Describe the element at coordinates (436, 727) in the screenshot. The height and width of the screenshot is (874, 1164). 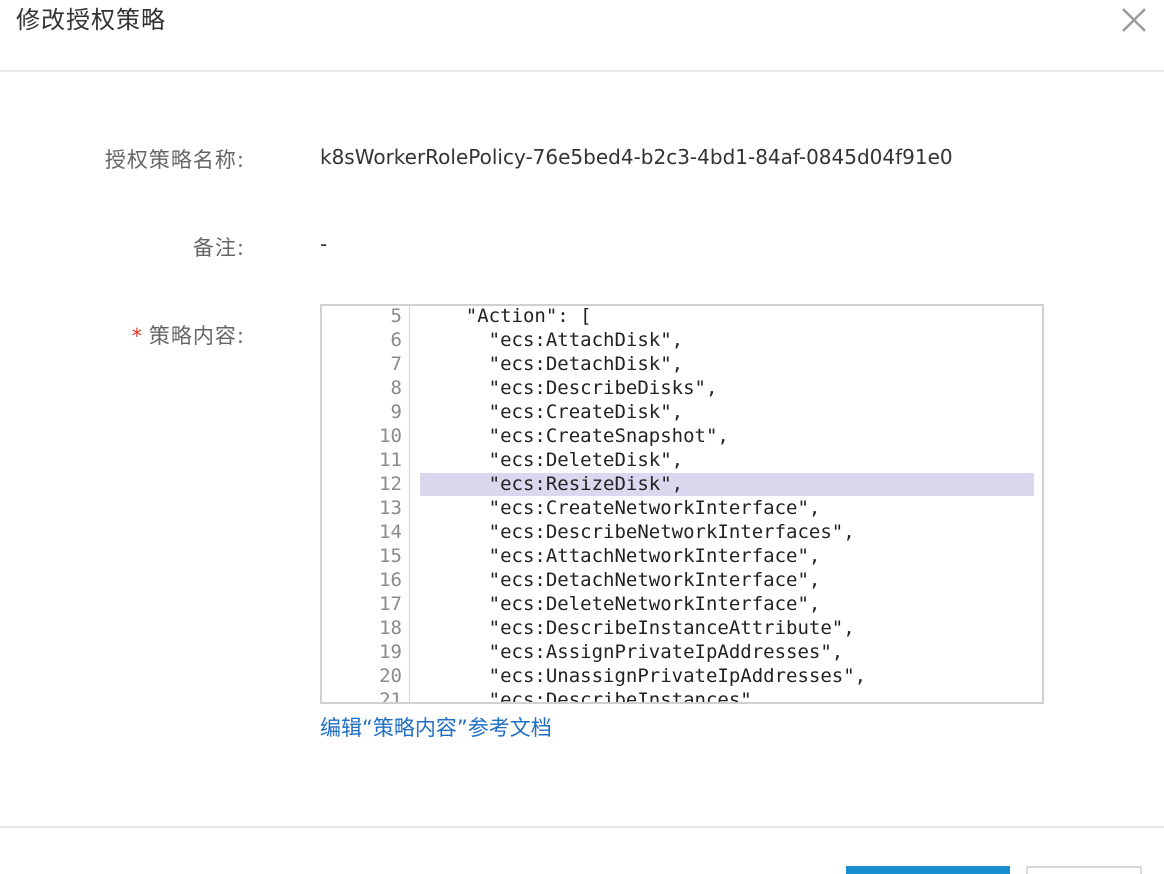
I see `policy-content-doc-link: 编辑“策略内容”参考文档` at that location.